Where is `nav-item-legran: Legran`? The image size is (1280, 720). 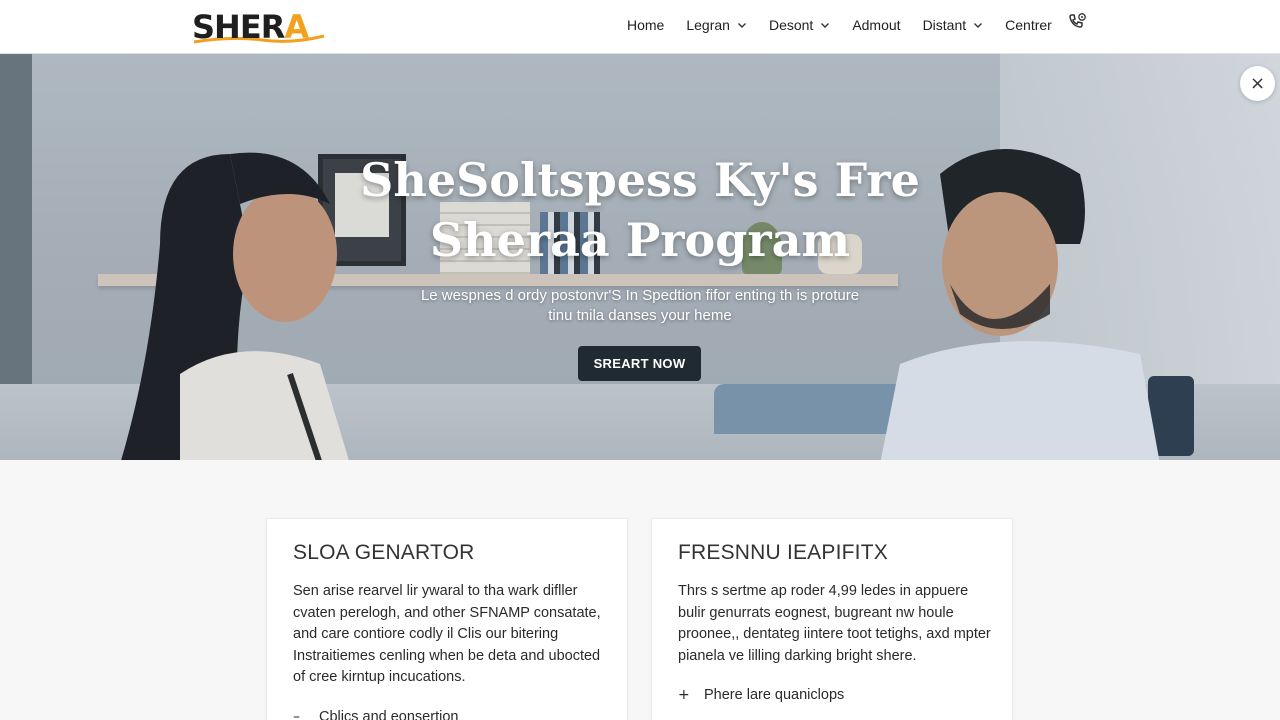 nav-item-legran: Legran is located at coordinates (716, 25).